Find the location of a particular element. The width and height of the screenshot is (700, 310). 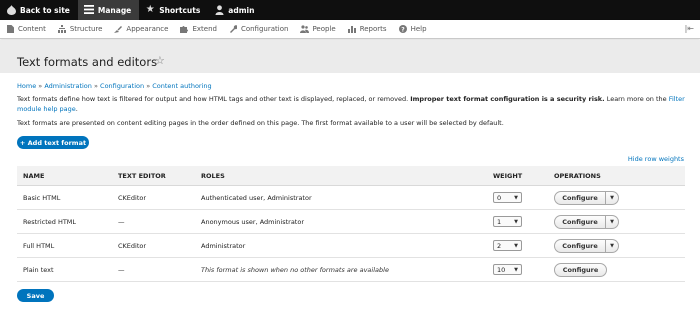

breadcrumb-home: Home is located at coordinates (26, 86).